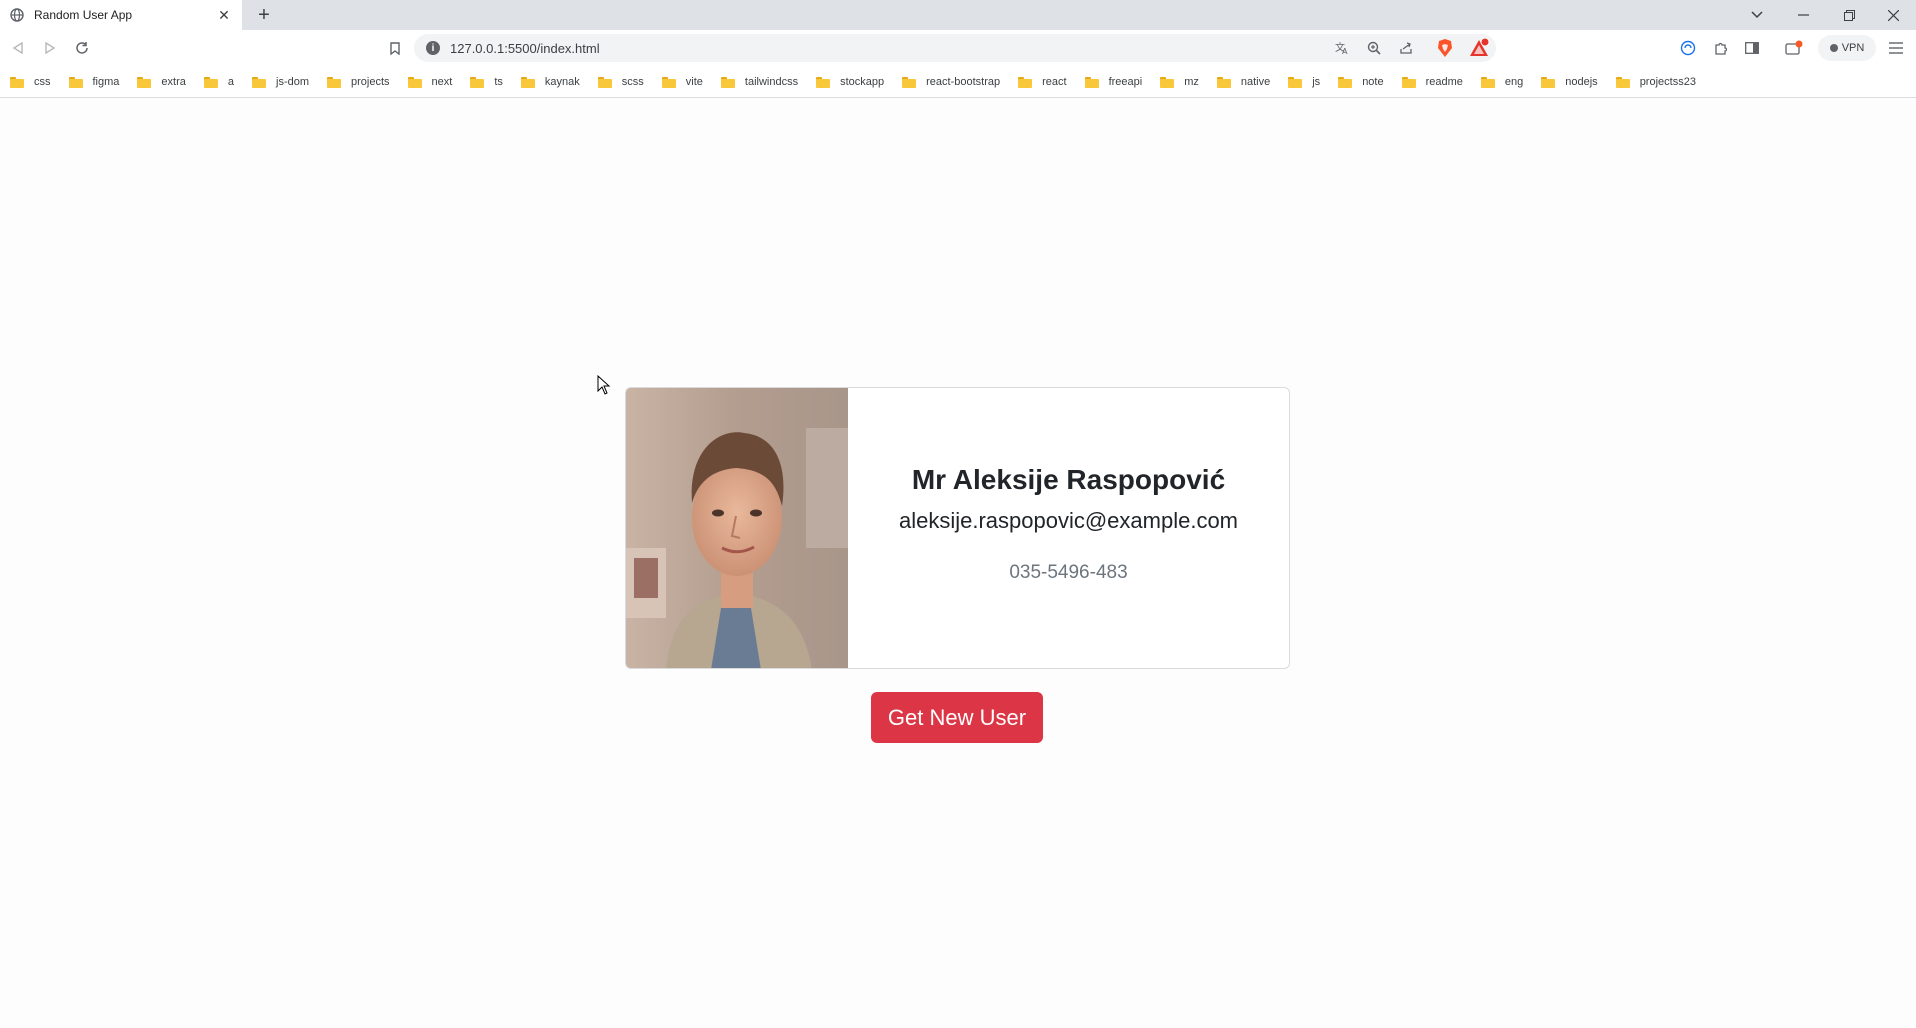 The image size is (1916, 1028). Describe the element at coordinates (620, 82) in the screenshot. I see `bookmark-folder: scss` at that location.